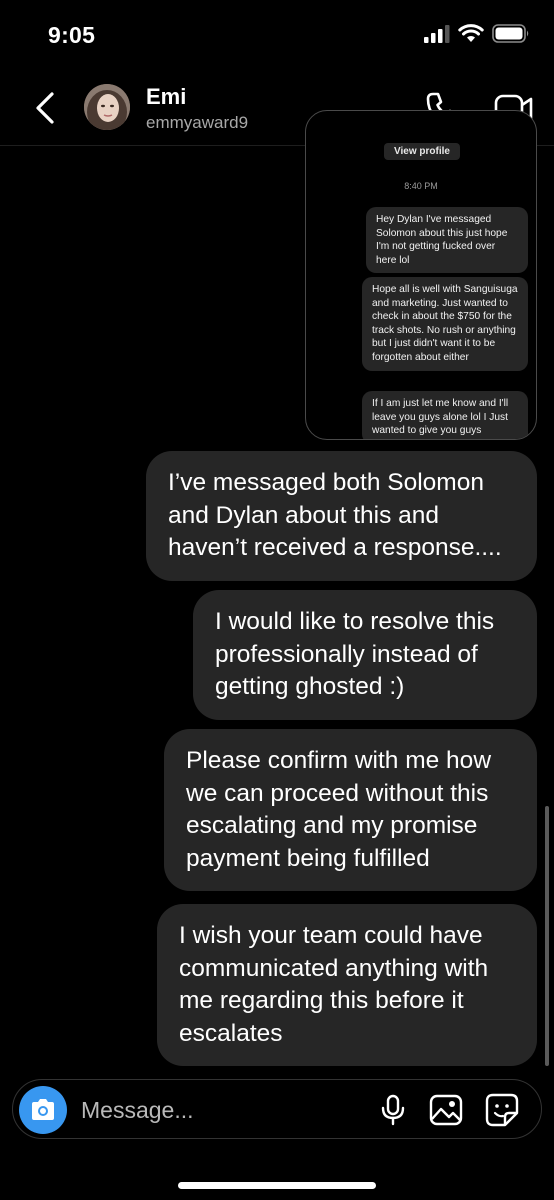 This screenshot has height=1200, width=554. I want to click on camera-button, so click(43, 1110).